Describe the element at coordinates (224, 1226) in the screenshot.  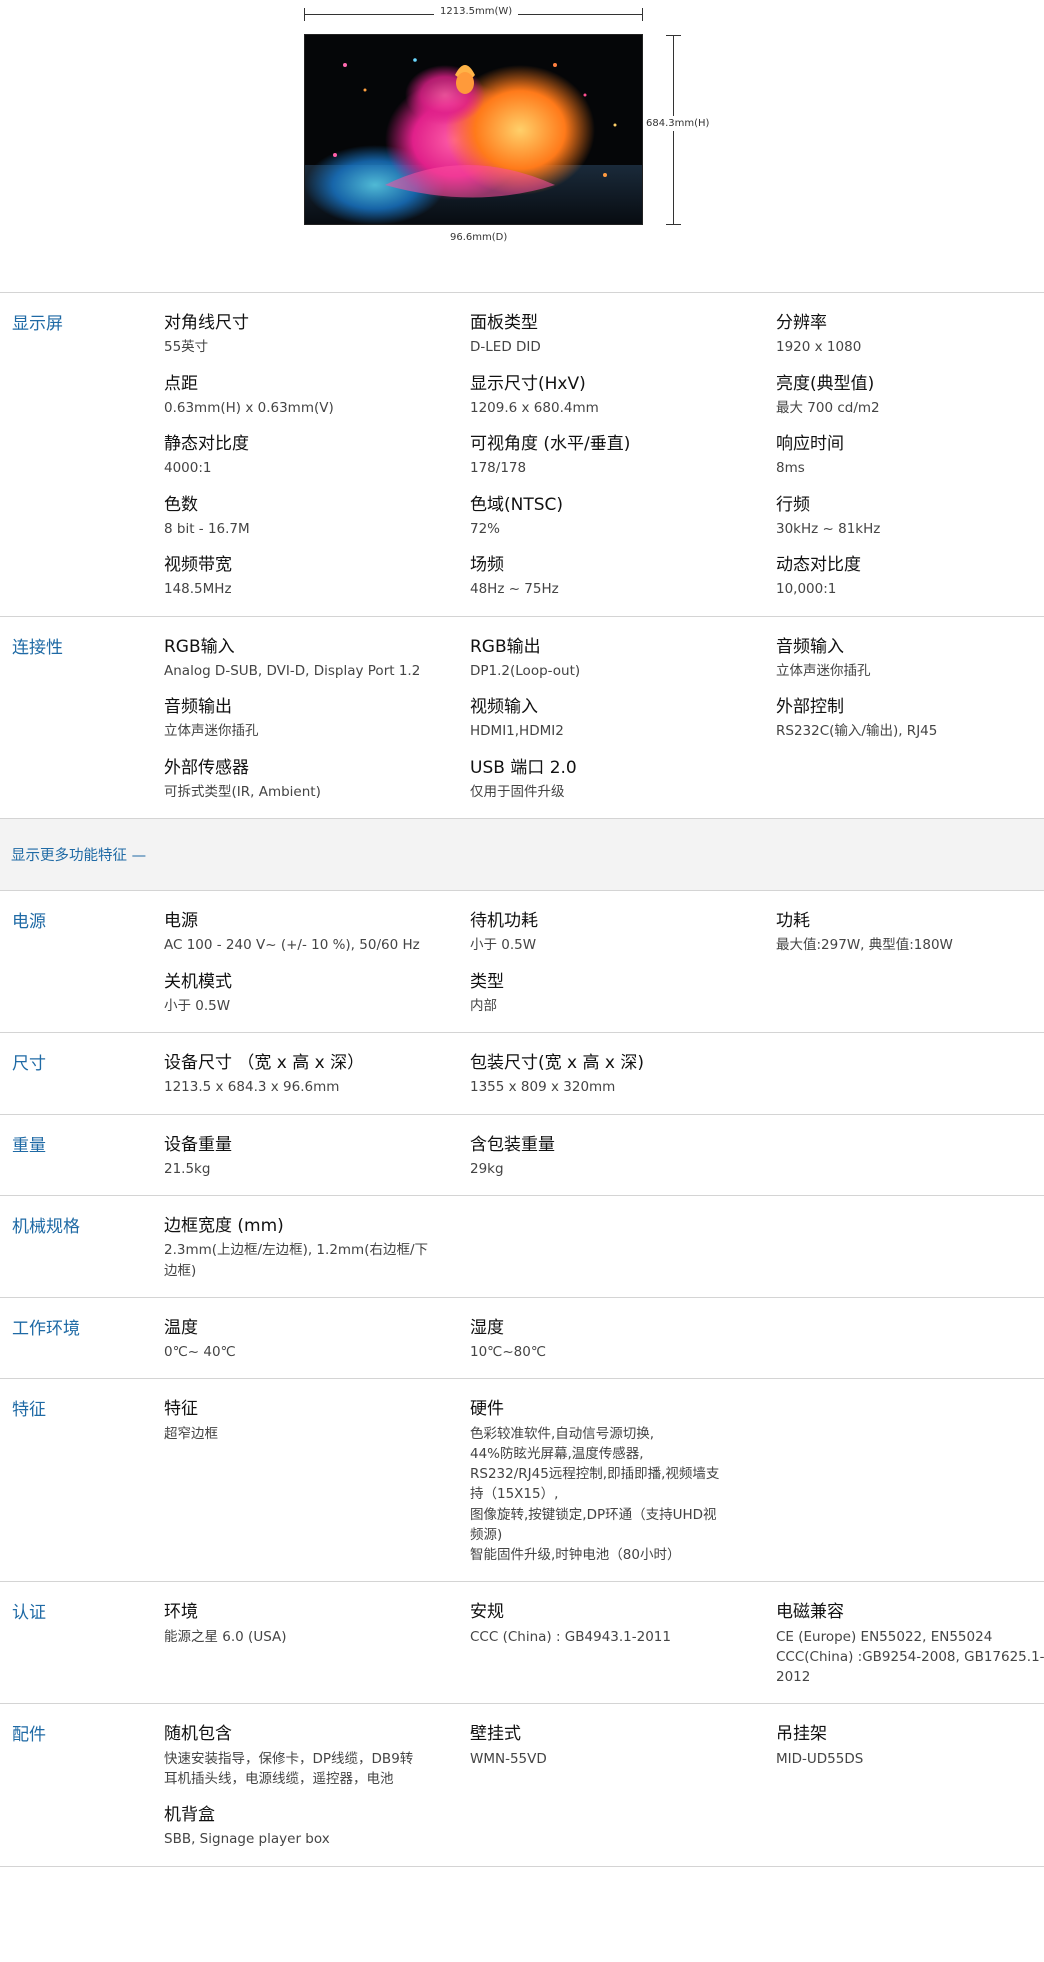
I see `spec-label: 边框宽度 (mm)` at that location.